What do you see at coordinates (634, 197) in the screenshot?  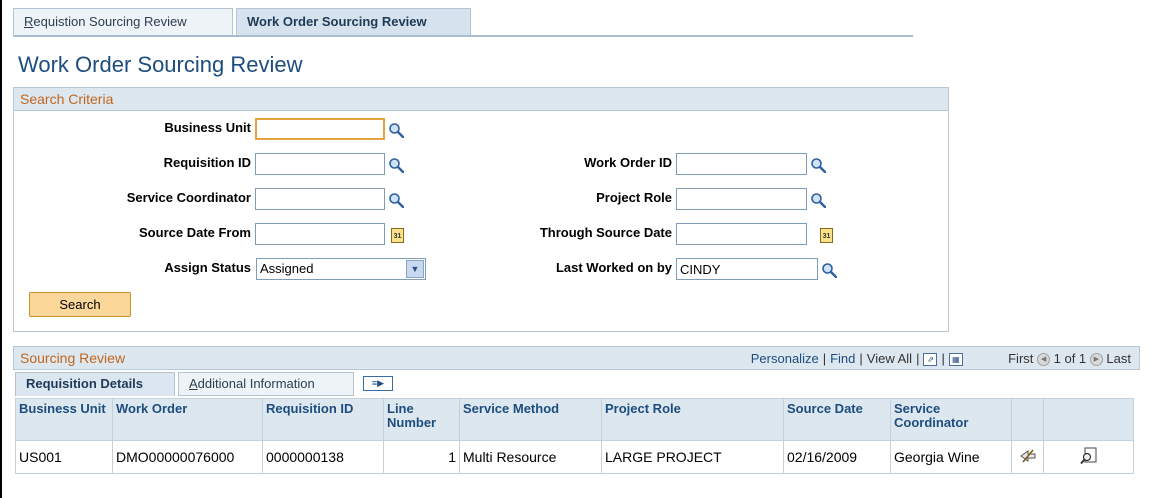 I see `project-role-label: Project Role` at bounding box center [634, 197].